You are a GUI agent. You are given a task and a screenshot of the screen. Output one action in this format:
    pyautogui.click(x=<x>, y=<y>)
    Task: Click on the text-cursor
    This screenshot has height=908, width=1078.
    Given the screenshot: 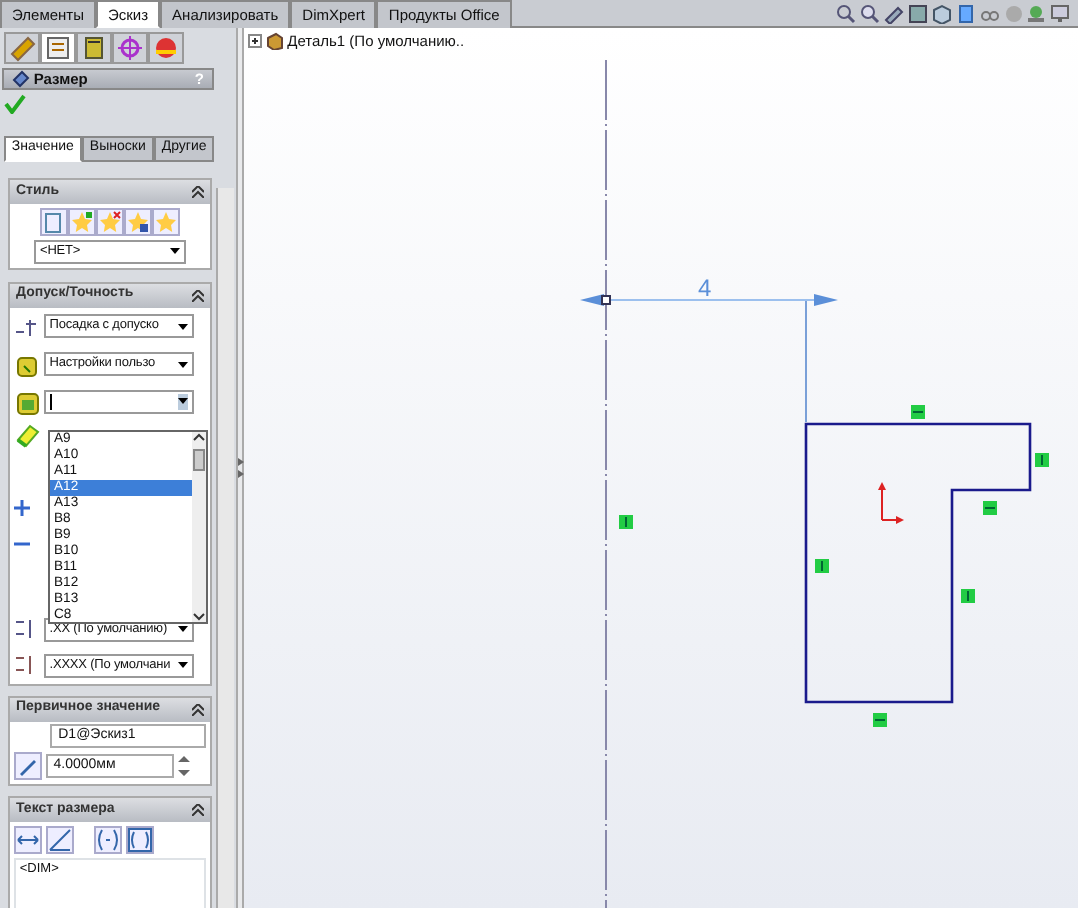 What is the action you would take?
    pyautogui.click(x=50, y=402)
    